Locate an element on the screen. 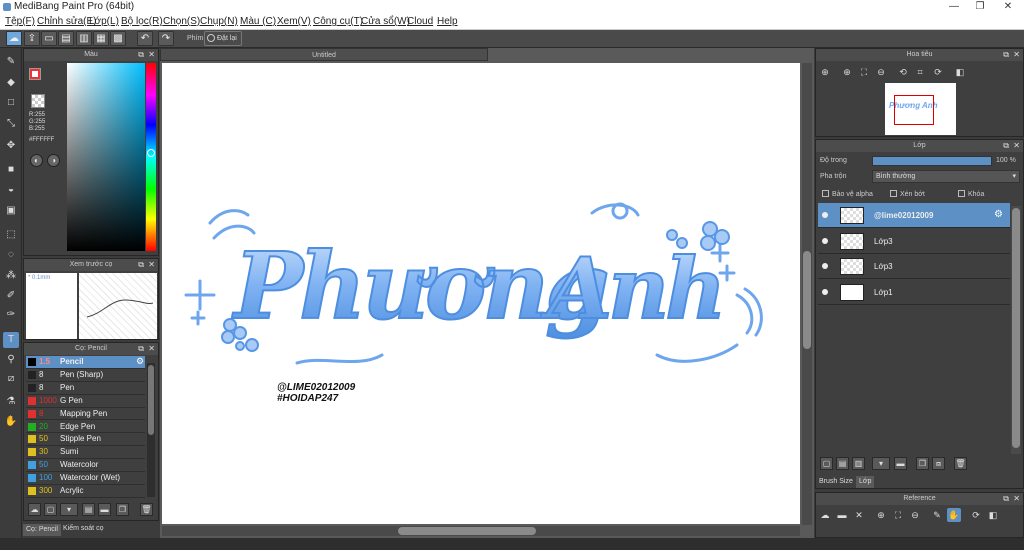  layer-settings-gear-icon: ⚙ is located at coordinates (998, 214).